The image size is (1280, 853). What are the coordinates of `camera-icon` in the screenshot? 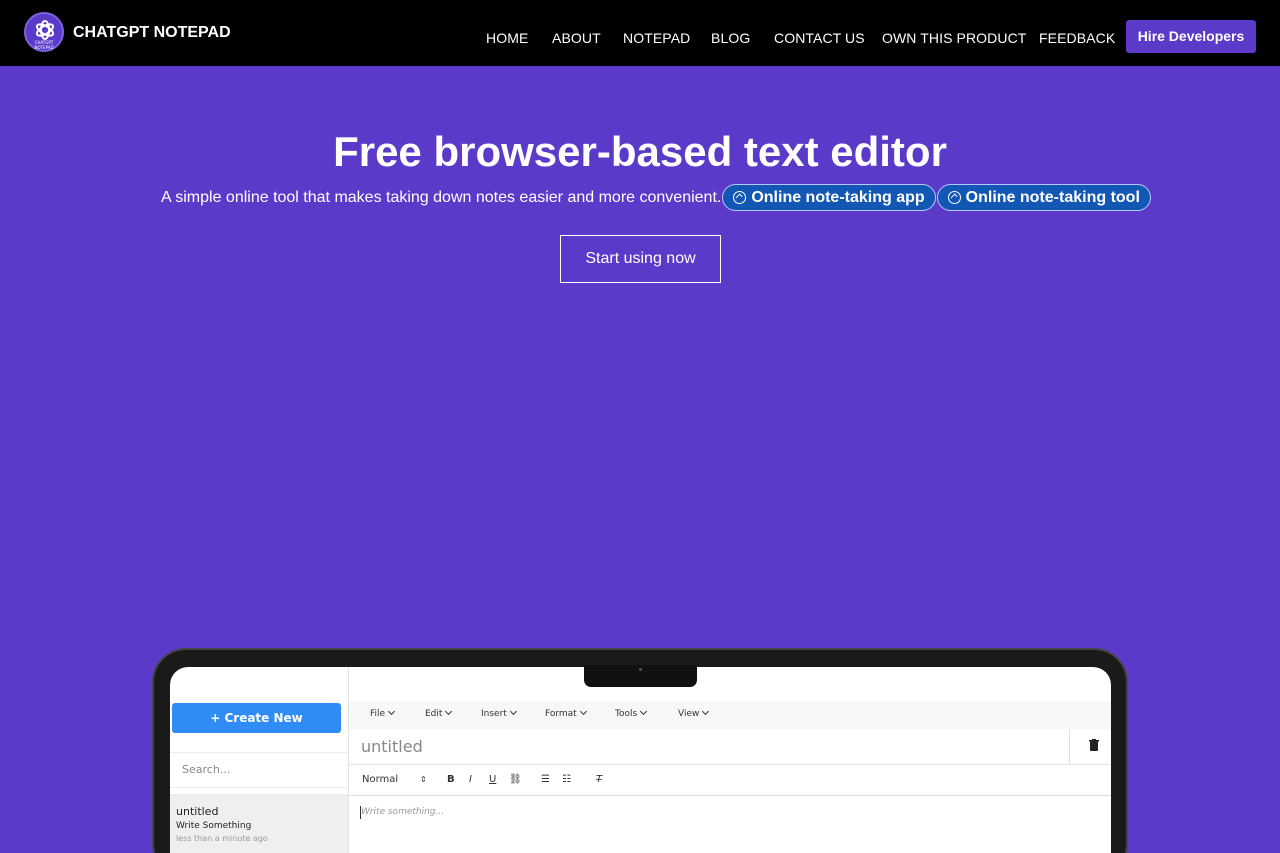 It's located at (640, 669).